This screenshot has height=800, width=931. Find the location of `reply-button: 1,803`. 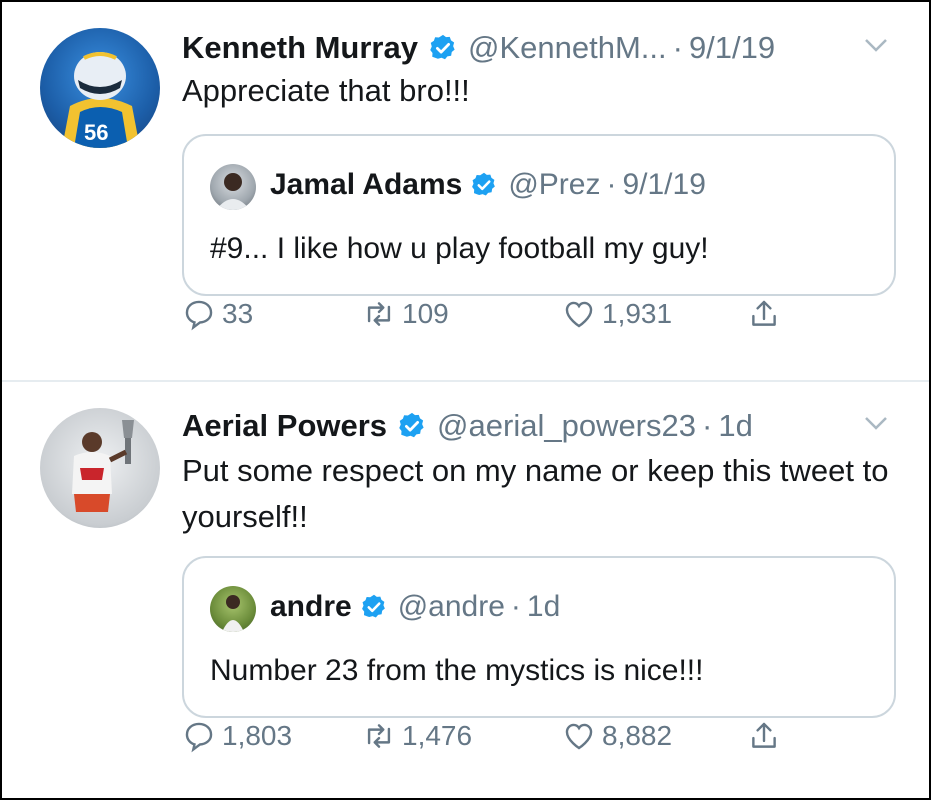

reply-button: 1,803 is located at coordinates (237, 736).